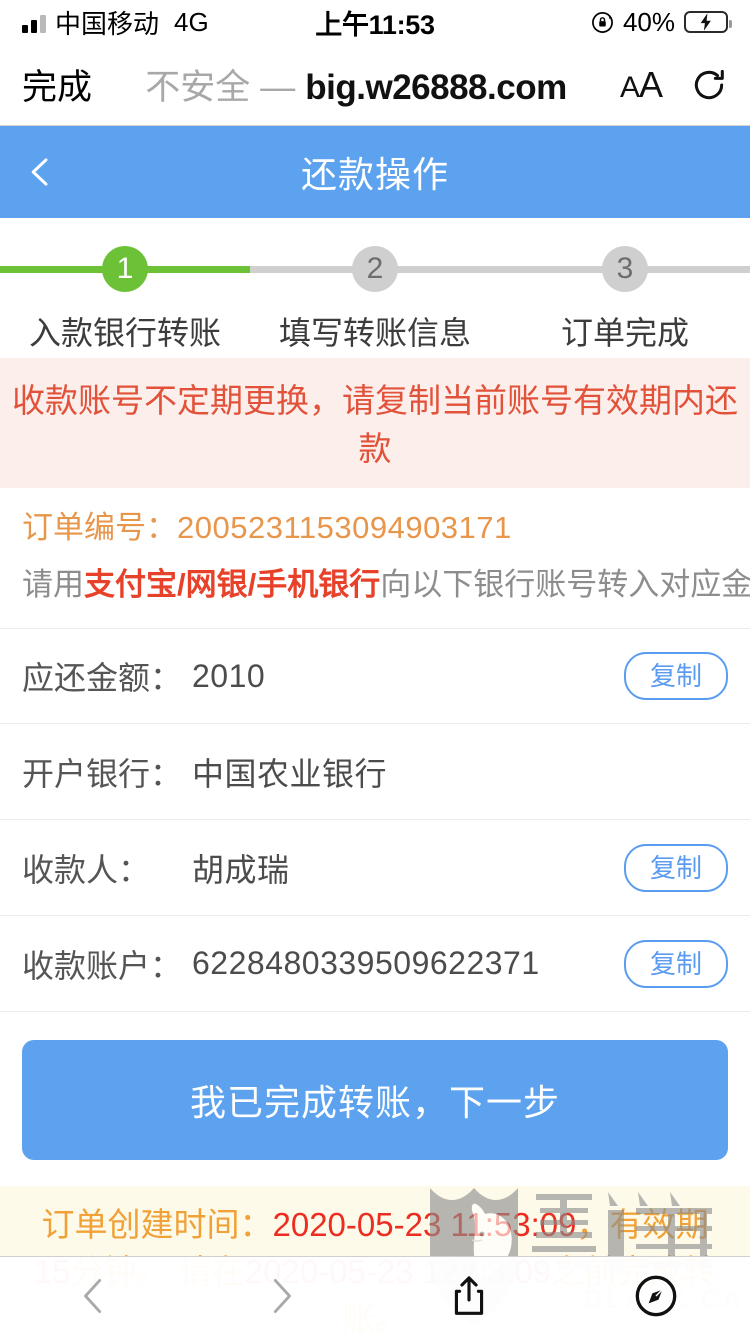 Image resolution: width=750 pixels, height=1334 pixels. I want to click on deadline-created-label: 订单创建时间：, so click(157, 1224).